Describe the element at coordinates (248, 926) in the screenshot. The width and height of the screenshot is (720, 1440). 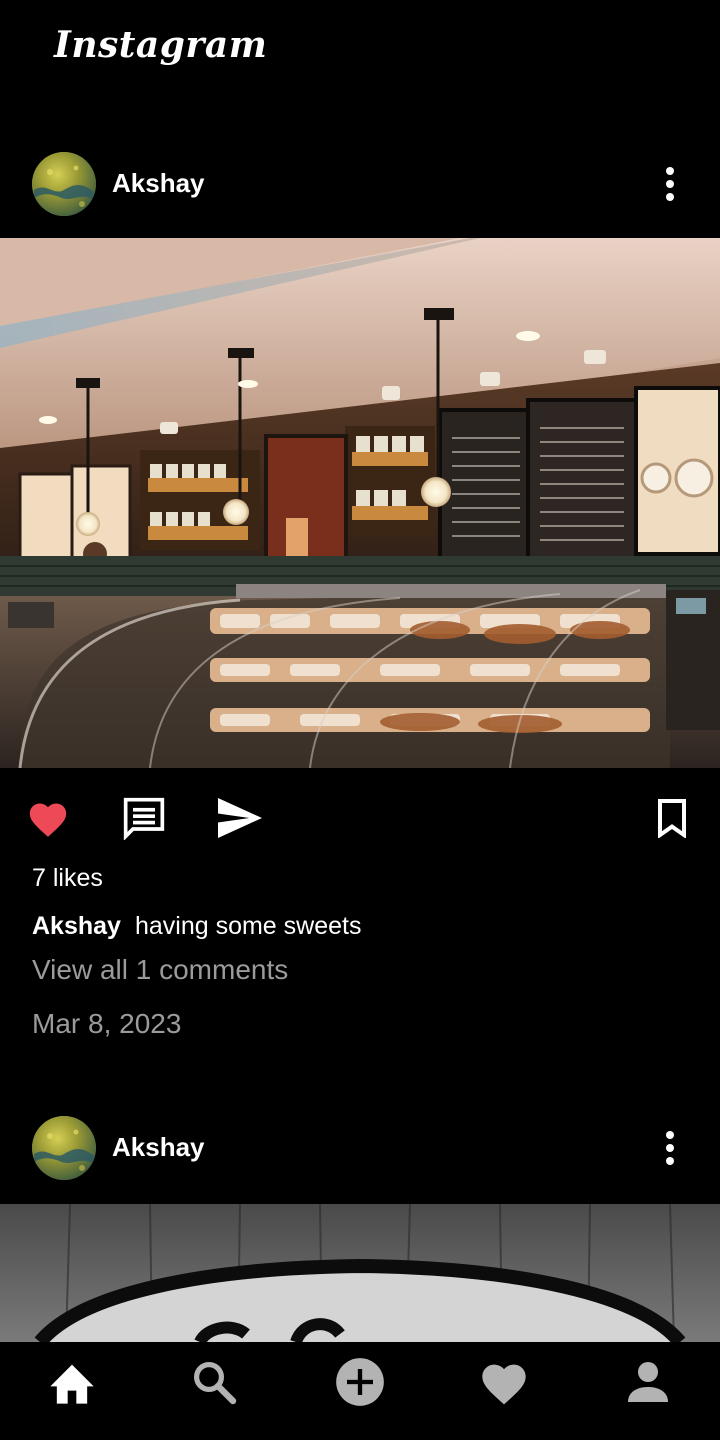
I see `caption-text: having some sweets` at that location.